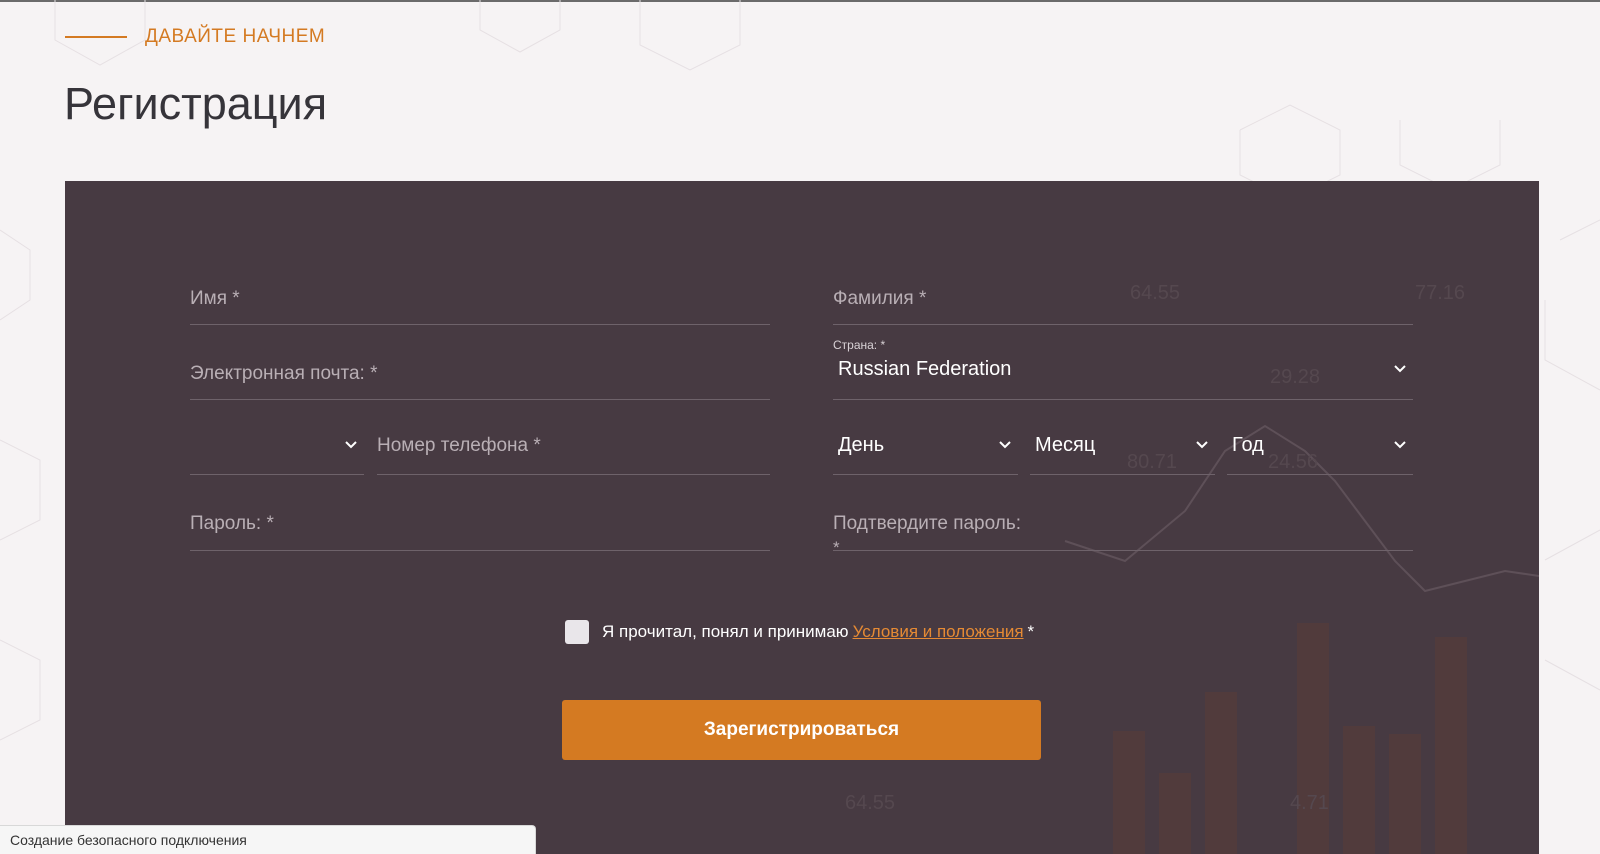  I want to click on email-label: Электронная почта: *, so click(284, 373).